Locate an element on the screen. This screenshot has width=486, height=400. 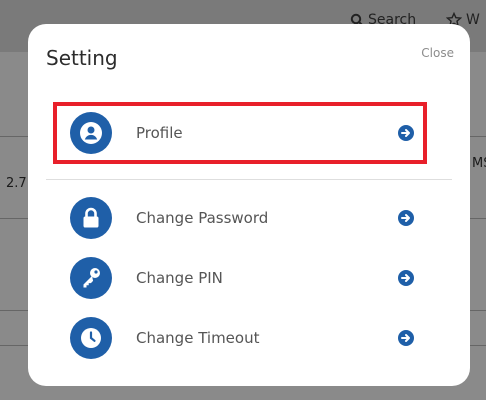
background-left-number: 2.7 is located at coordinates (16, 183).